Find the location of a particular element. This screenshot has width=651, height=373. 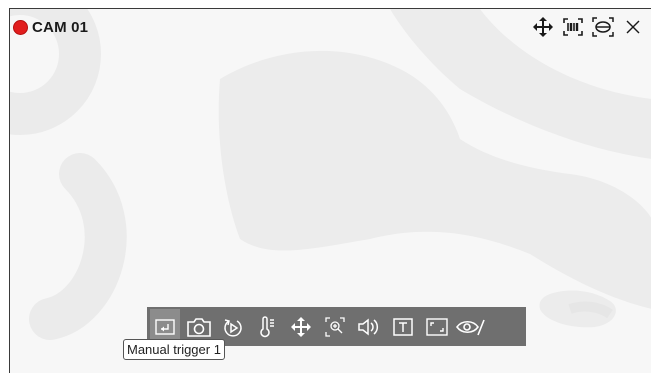

audio-icon is located at coordinates (368, 326).